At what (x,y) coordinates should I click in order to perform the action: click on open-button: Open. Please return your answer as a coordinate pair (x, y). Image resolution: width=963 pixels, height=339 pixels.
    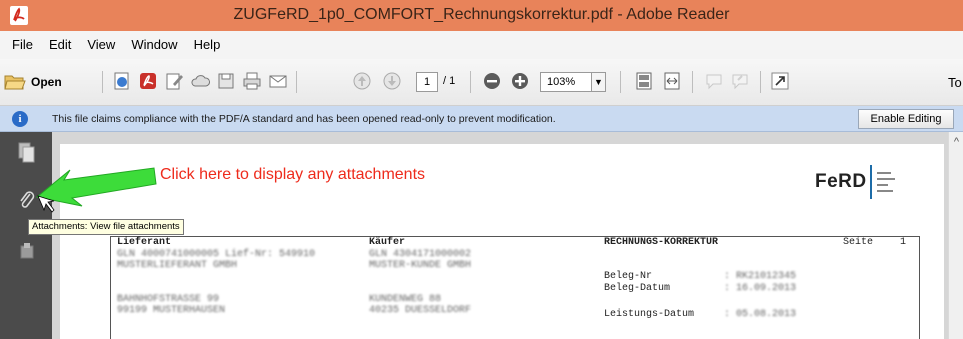
    Looking at the image, I should click on (33, 82).